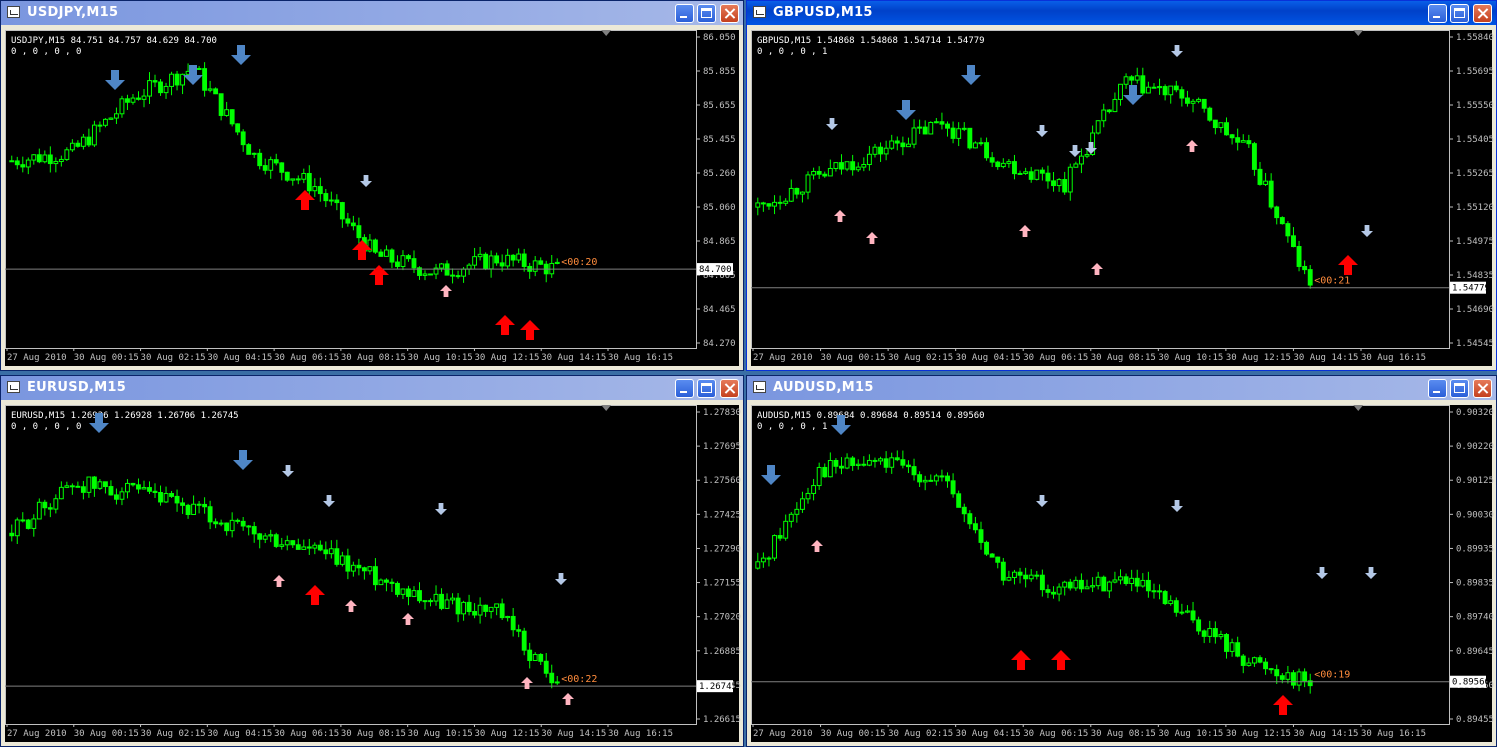  What do you see at coordinates (783, 358) in the screenshot?
I see `time-label: 27 Aug 2010` at bounding box center [783, 358].